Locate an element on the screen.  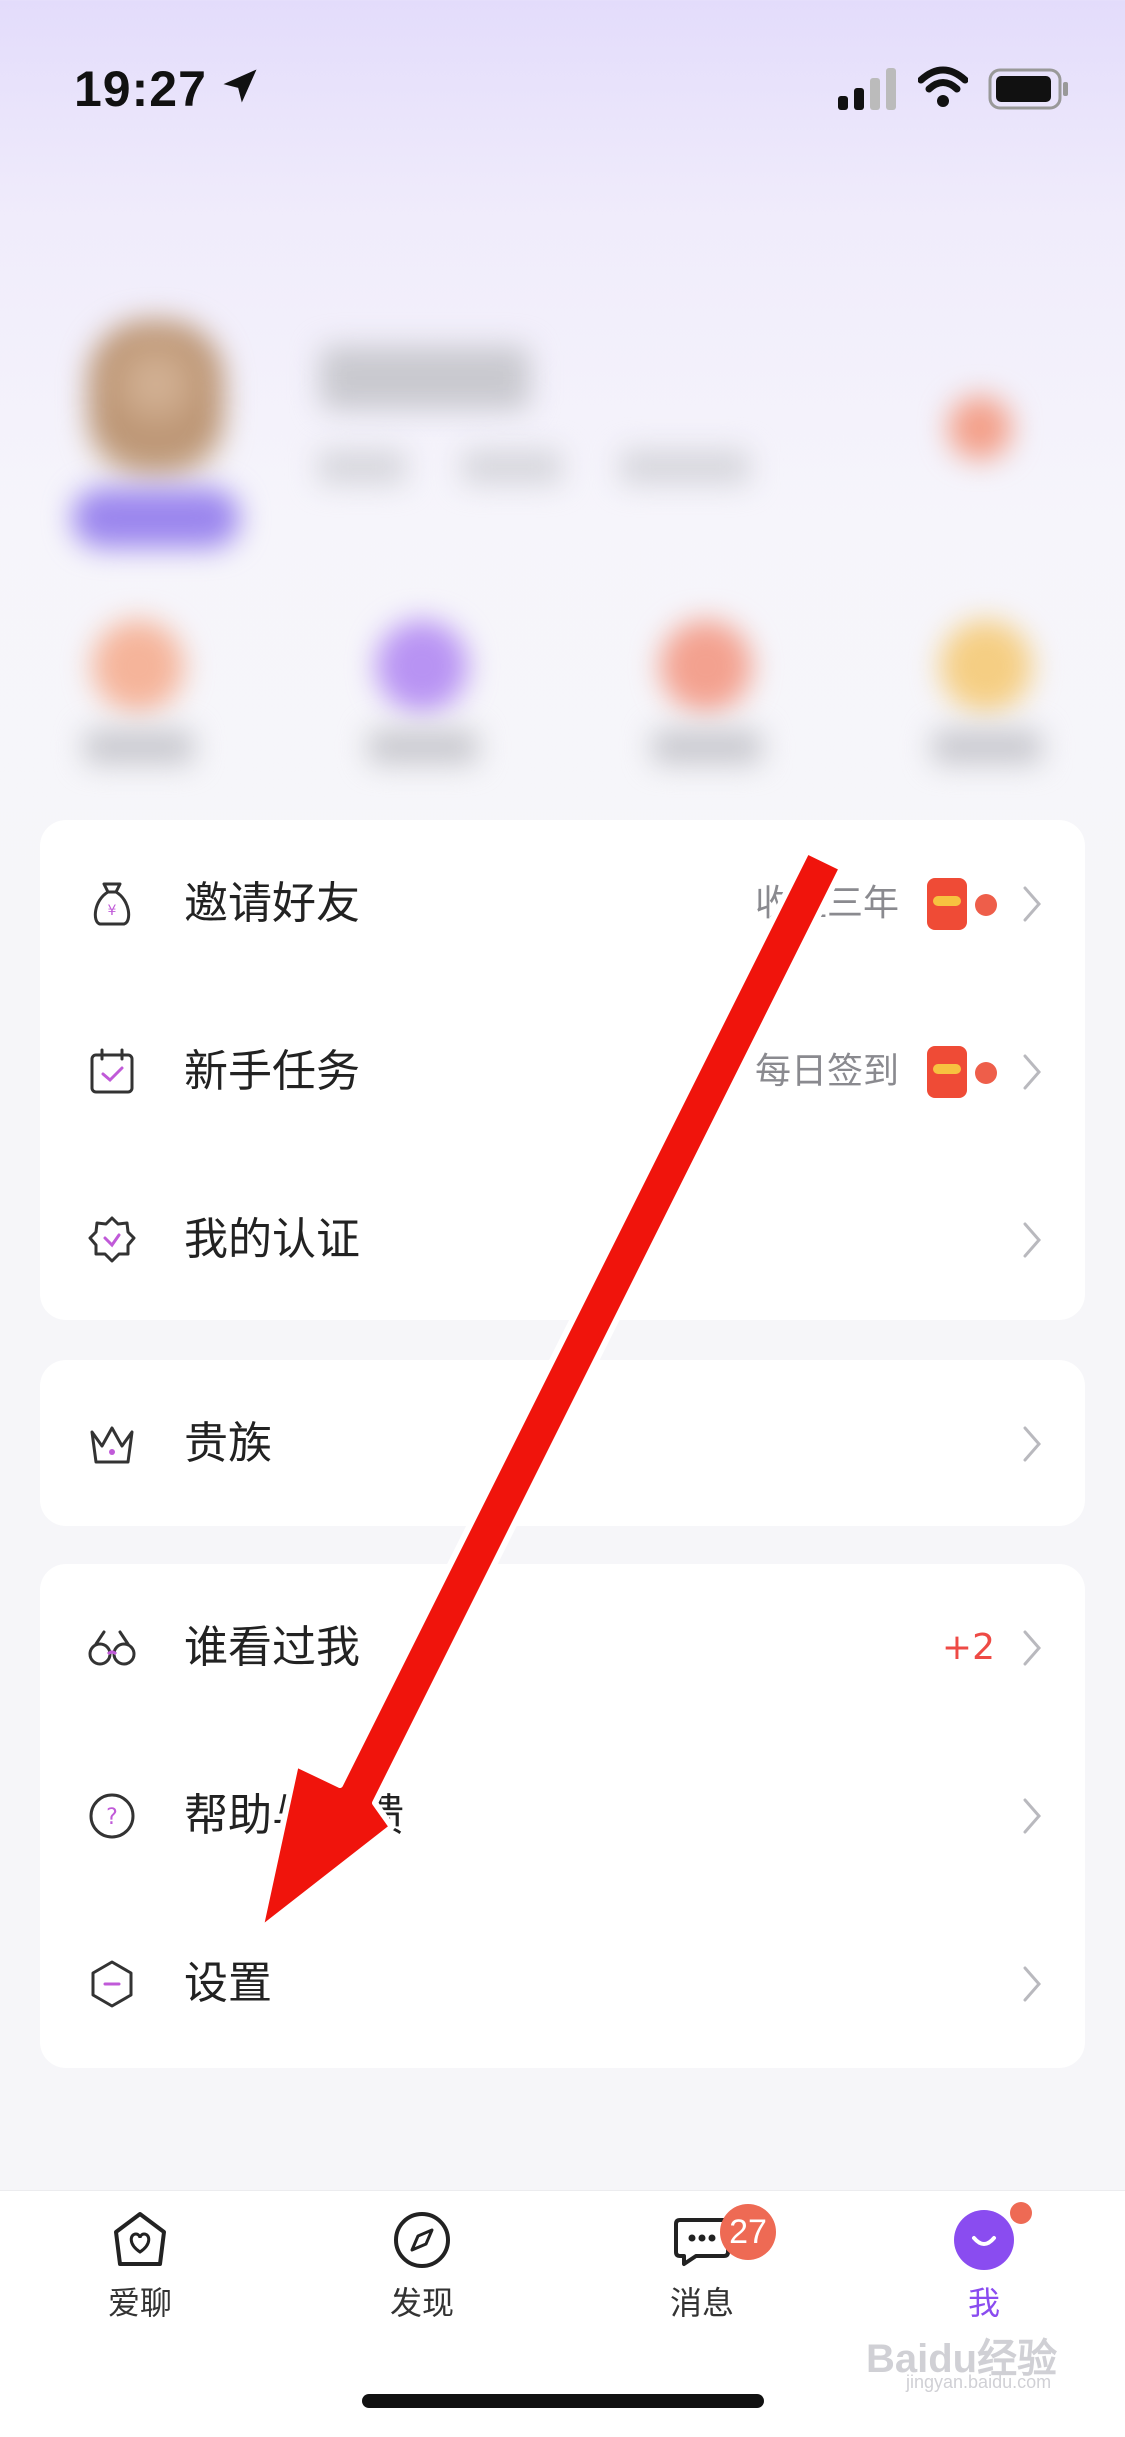
glasses-icon is located at coordinates (112, 1648).